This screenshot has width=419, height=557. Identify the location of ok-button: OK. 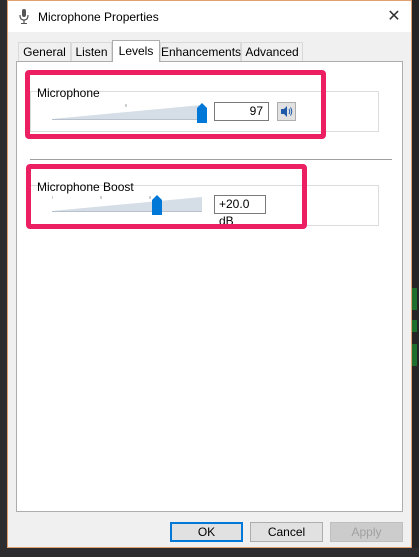
(206, 532).